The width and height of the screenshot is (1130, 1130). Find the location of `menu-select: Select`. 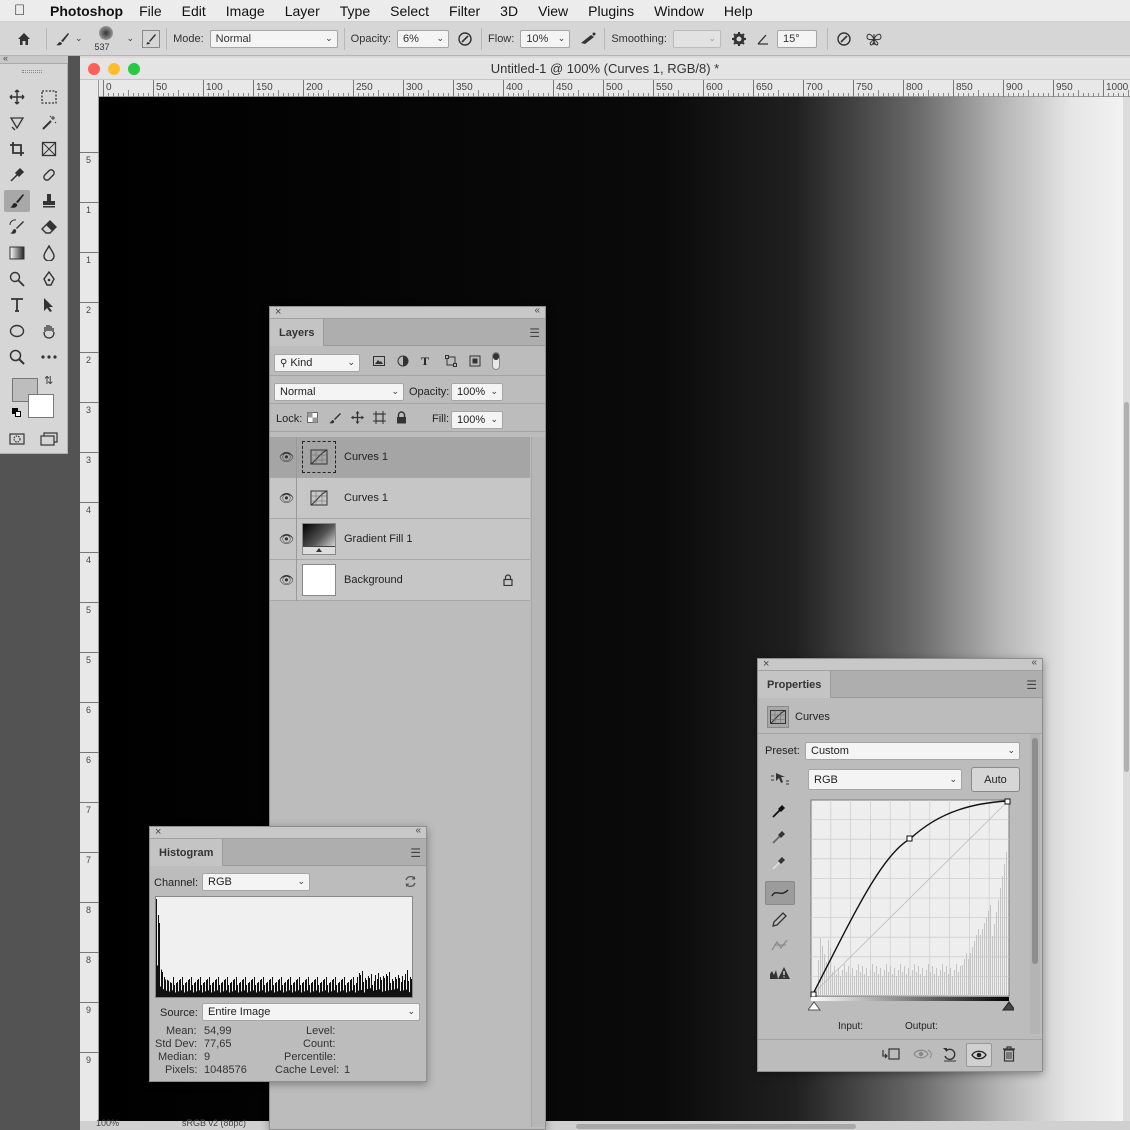

menu-select: Select is located at coordinates (409, 11).